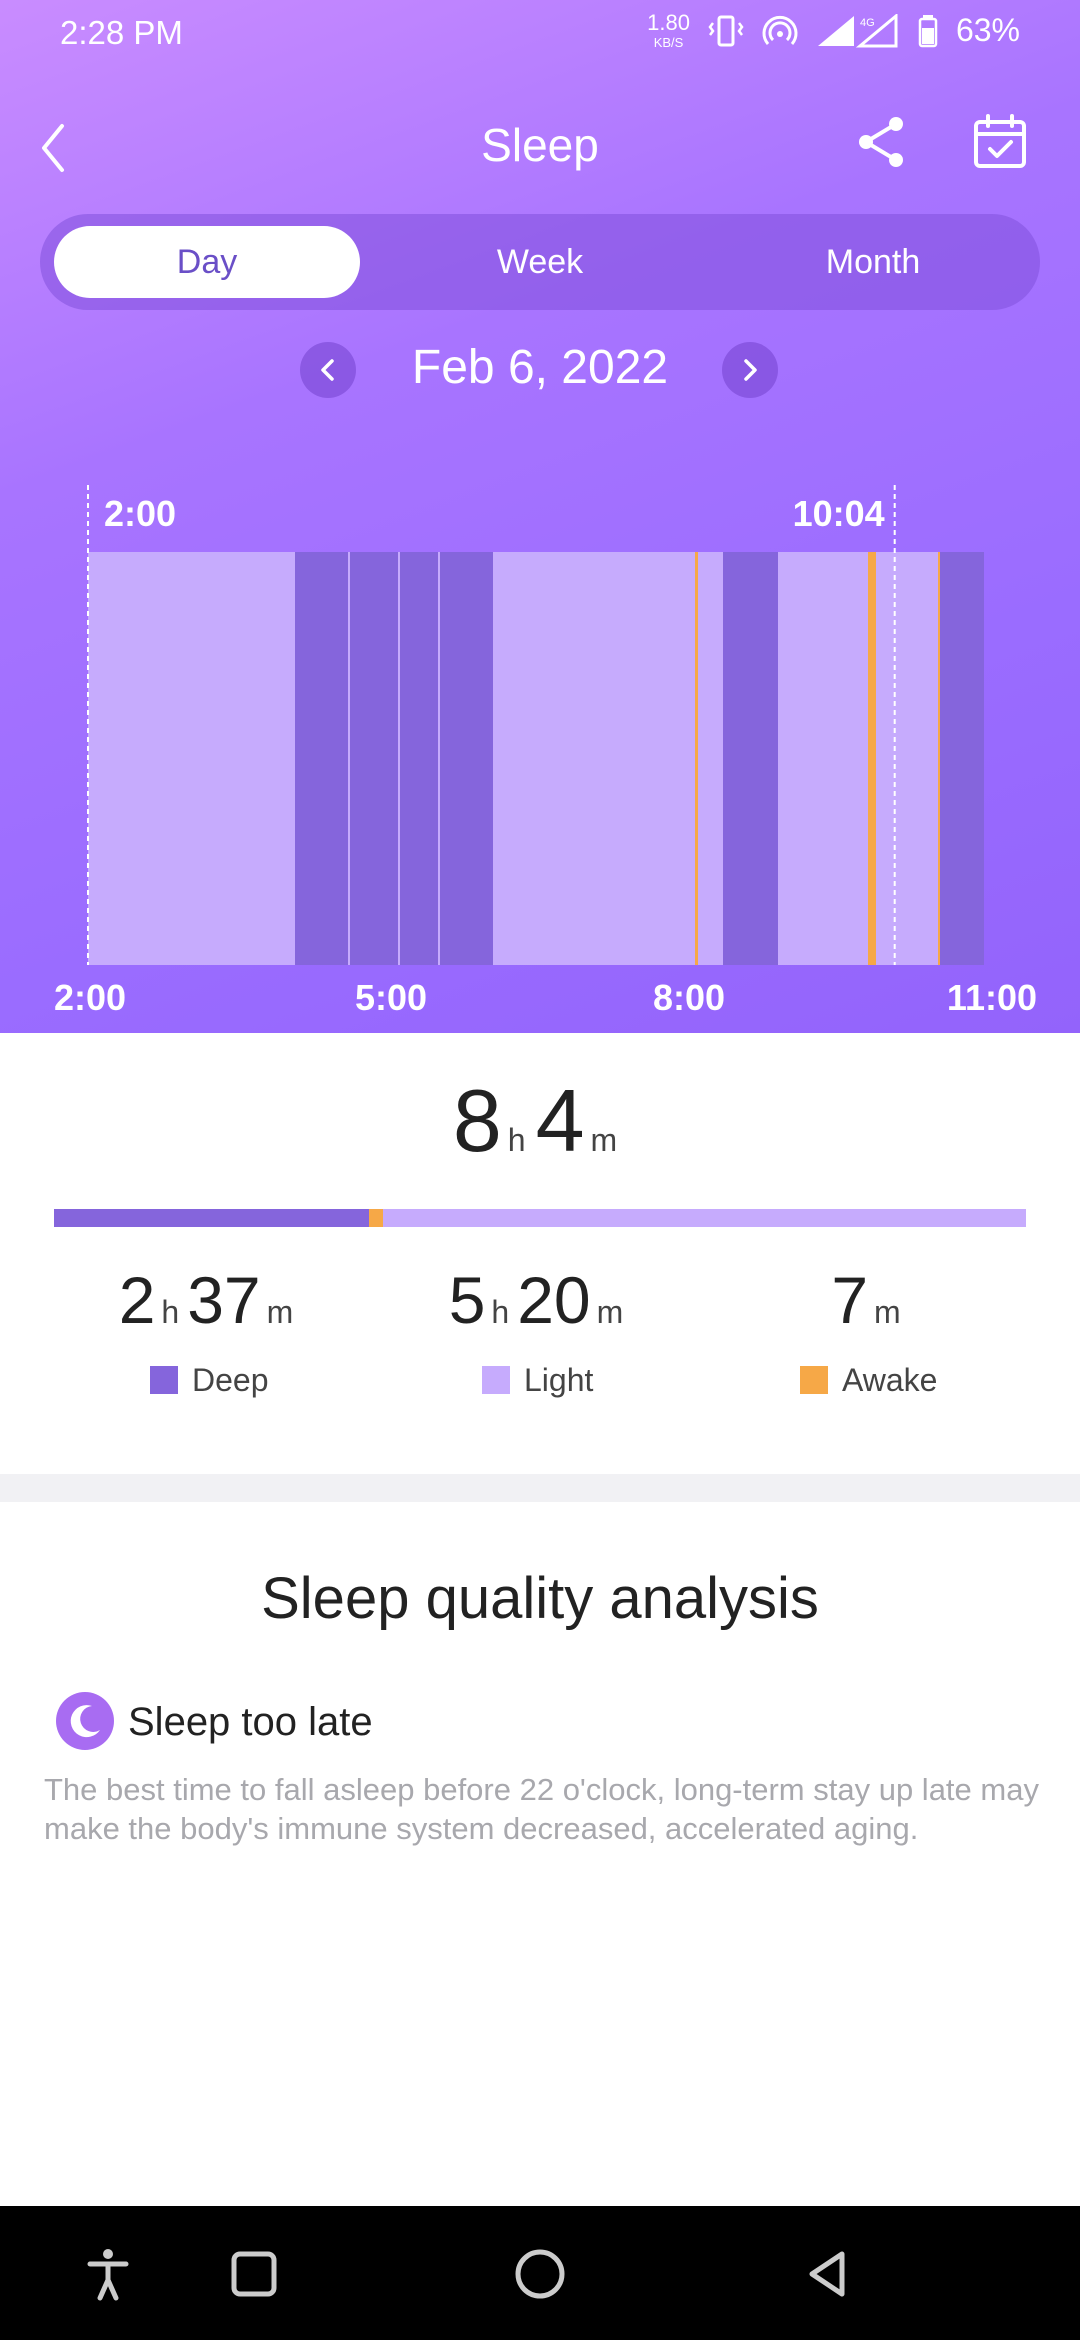 The height and width of the screenshot is (2340, 1080). What do you see at coordinates (726, 30) in the screenshot?
I see `vibrate-icon` at bounding box center [726, 30].